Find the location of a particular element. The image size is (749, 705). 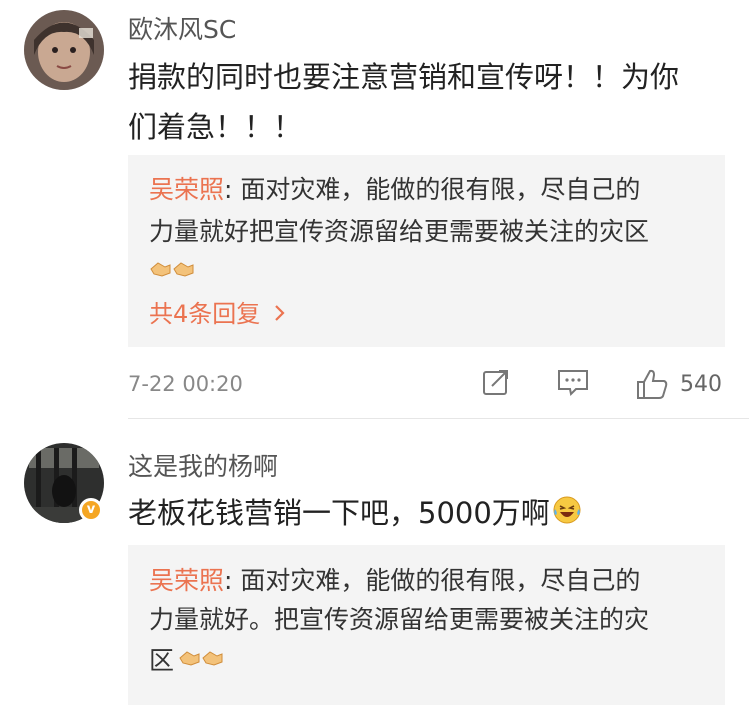

laughing-tears-icon is located at coordinates (567, 515).